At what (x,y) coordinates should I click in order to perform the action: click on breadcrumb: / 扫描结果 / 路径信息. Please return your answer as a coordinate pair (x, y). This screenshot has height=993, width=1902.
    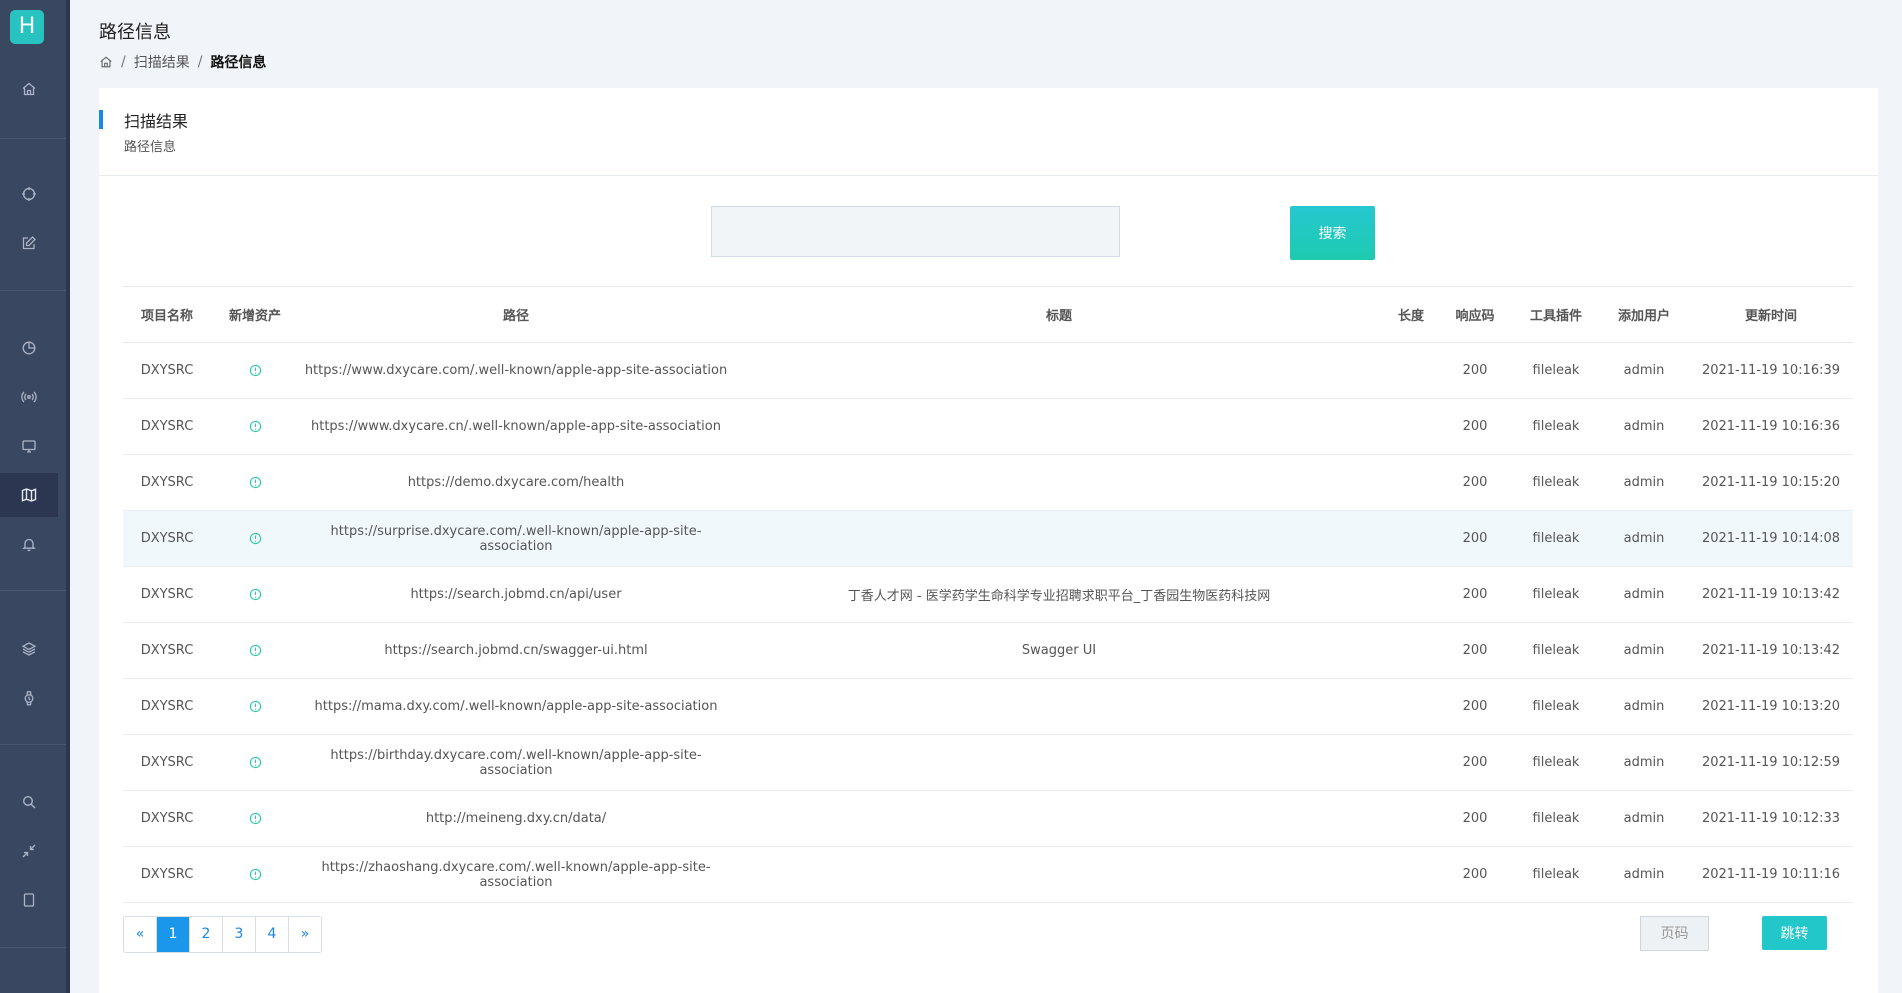
    Looking at the image, I should click on (182, 62).